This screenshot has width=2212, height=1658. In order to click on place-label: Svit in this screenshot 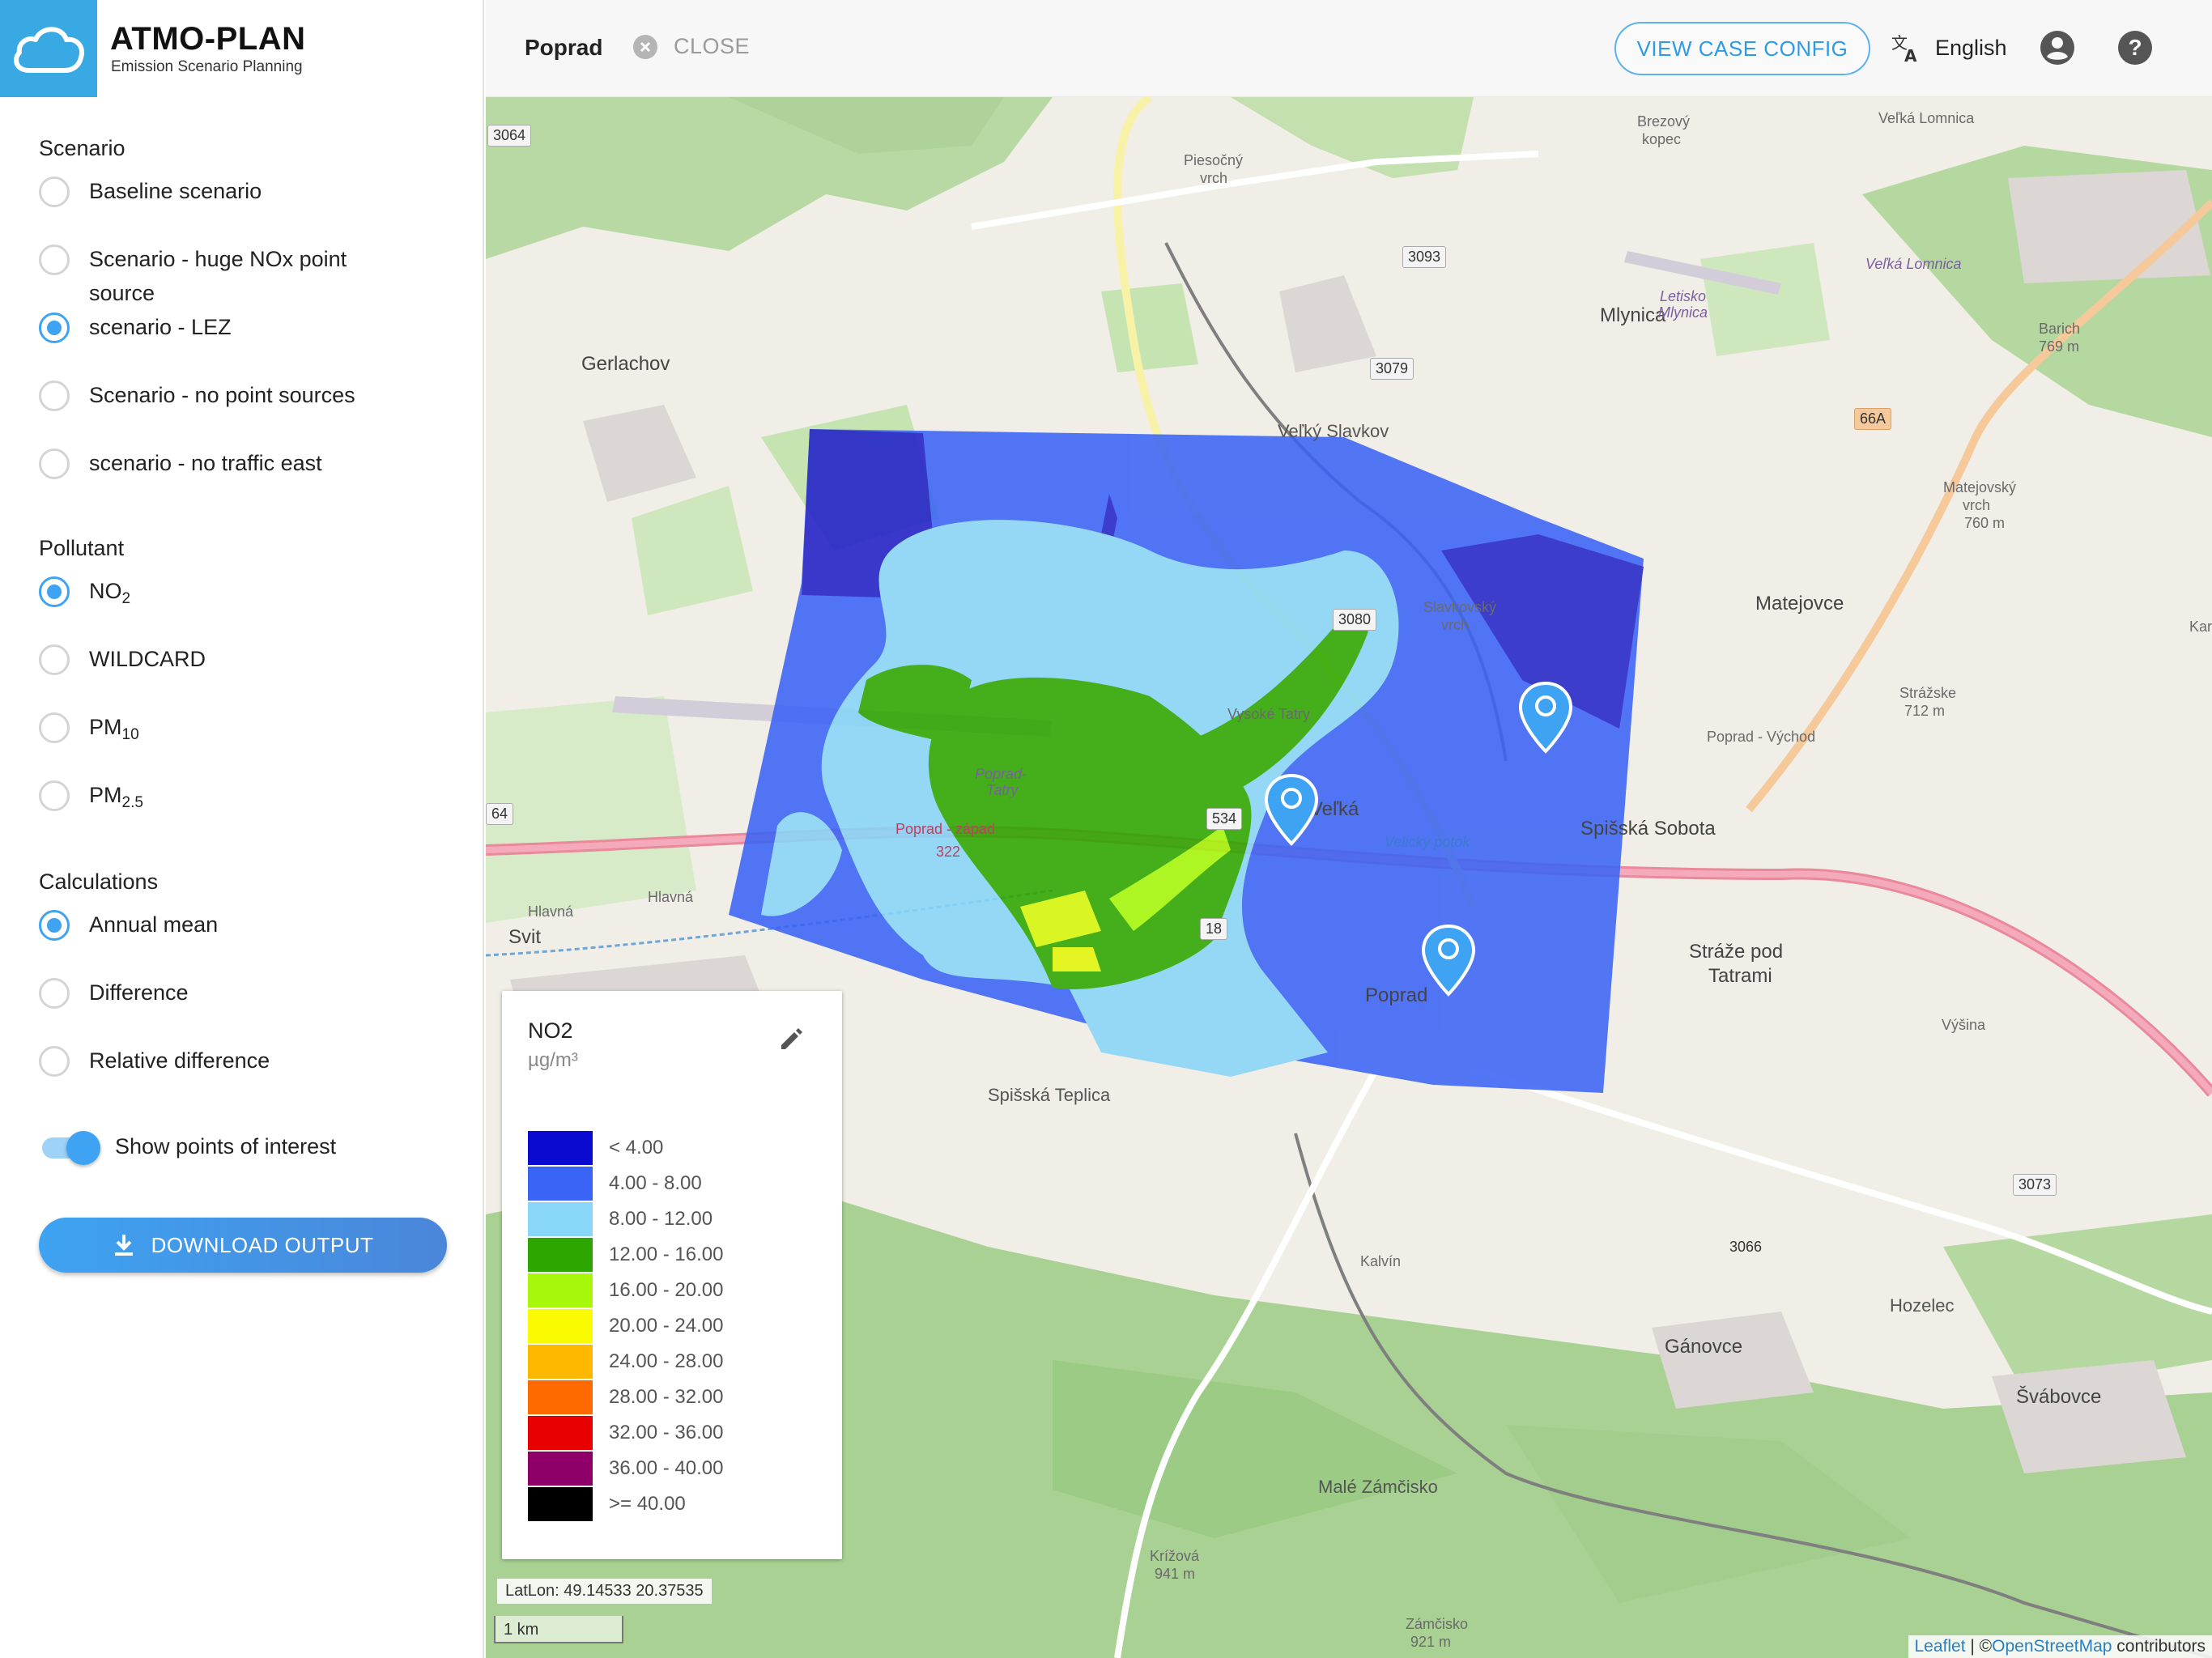, I will do `click(525, 937)`.